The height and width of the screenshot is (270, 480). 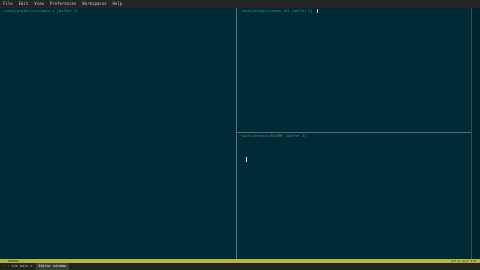 What do you see at coordinates (240, 266) in the screenshot?
I see `taskbar: ~ : vim main.c Editor window` at bounding box center [240, 266].